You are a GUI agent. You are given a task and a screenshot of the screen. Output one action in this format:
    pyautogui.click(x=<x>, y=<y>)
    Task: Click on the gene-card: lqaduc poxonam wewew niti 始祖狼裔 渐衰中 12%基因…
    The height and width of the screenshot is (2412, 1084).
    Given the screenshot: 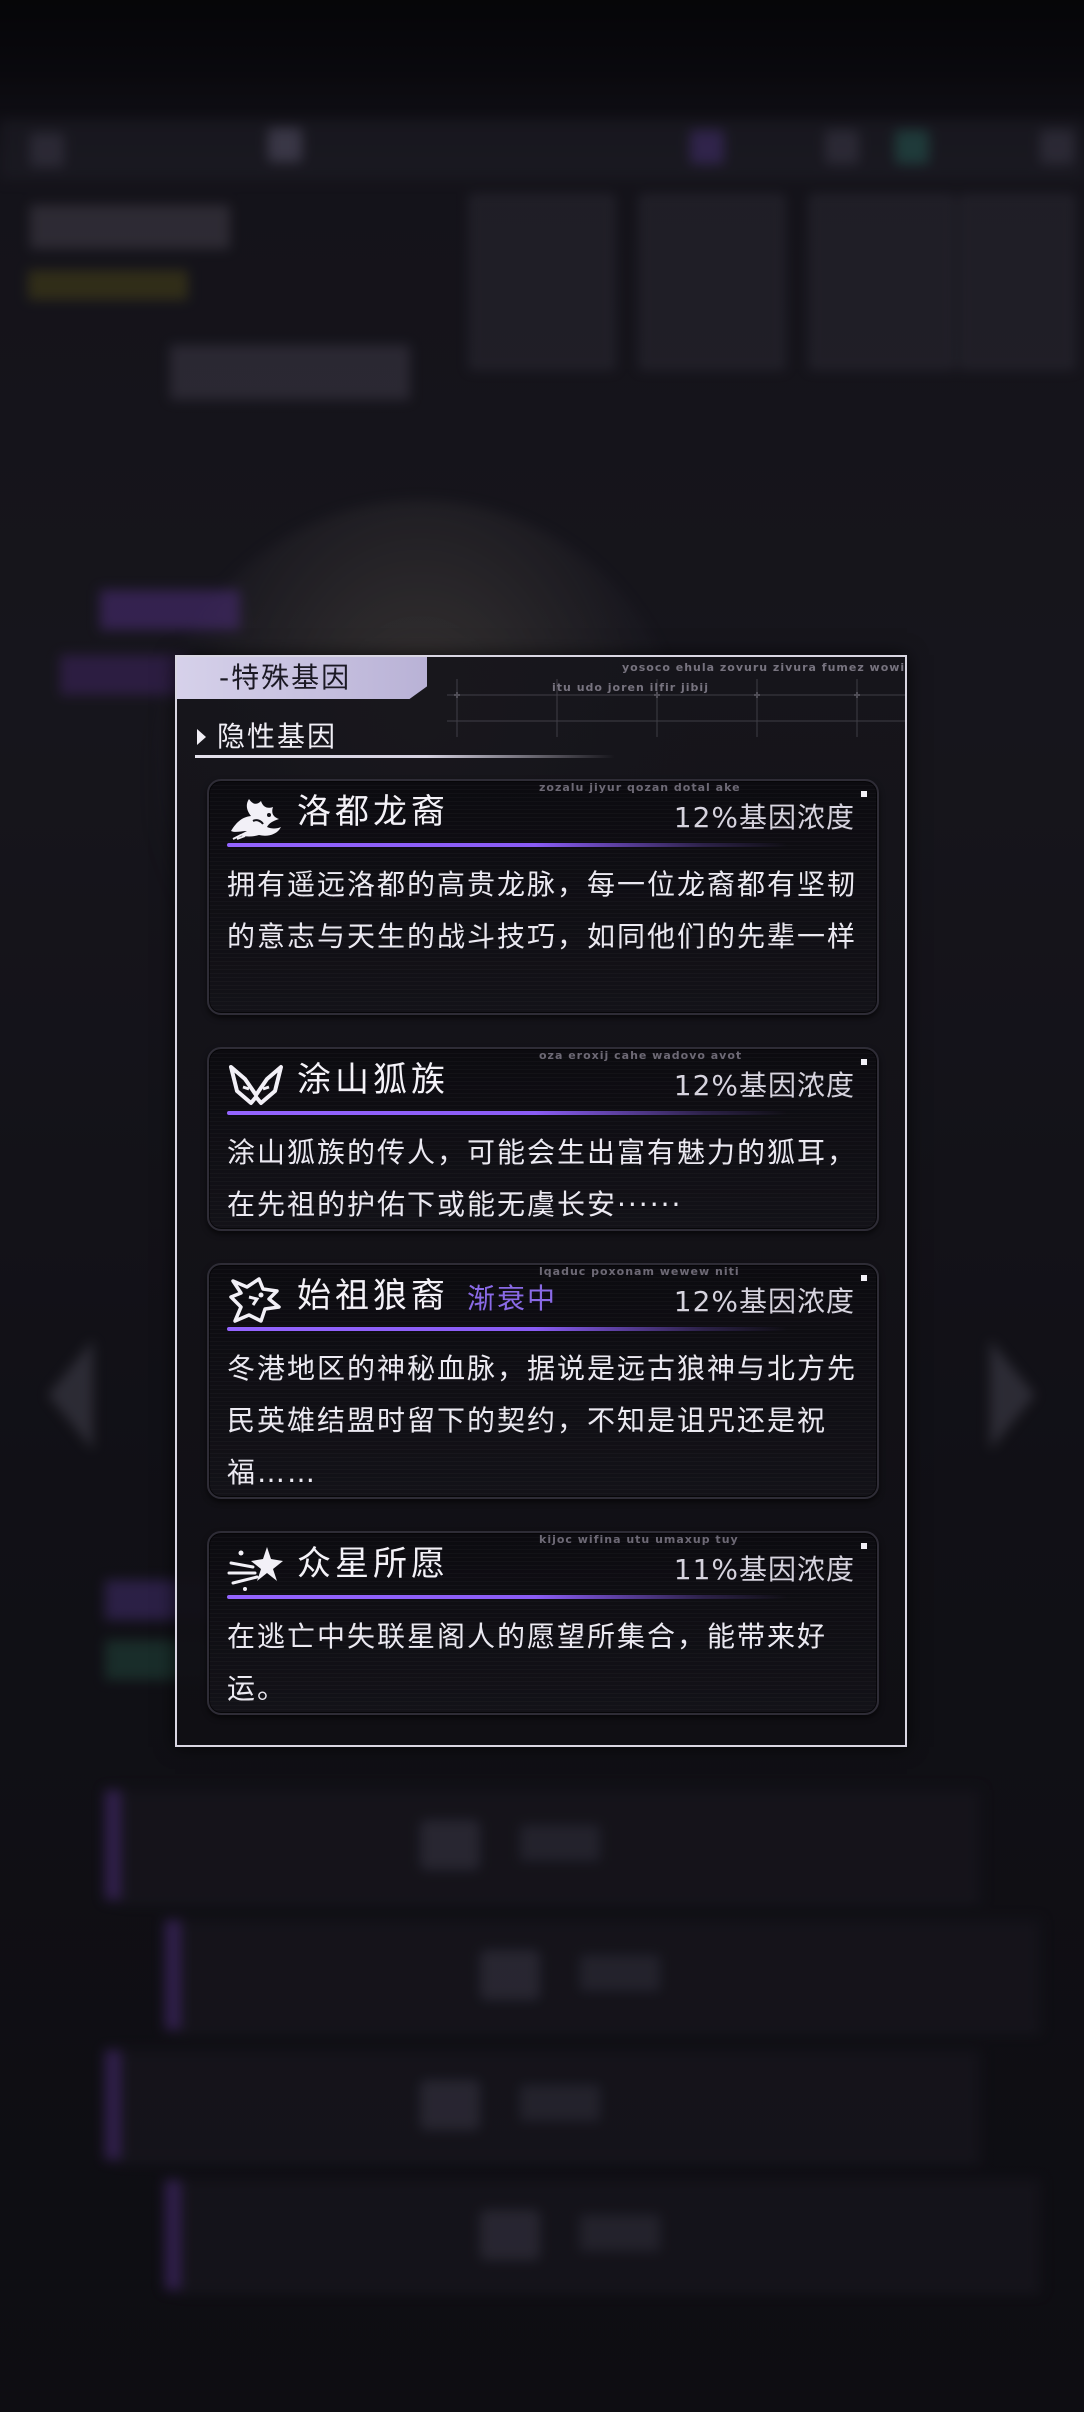 What is the action you would take?
    pyautogui.click(x=543, y=1381)
    